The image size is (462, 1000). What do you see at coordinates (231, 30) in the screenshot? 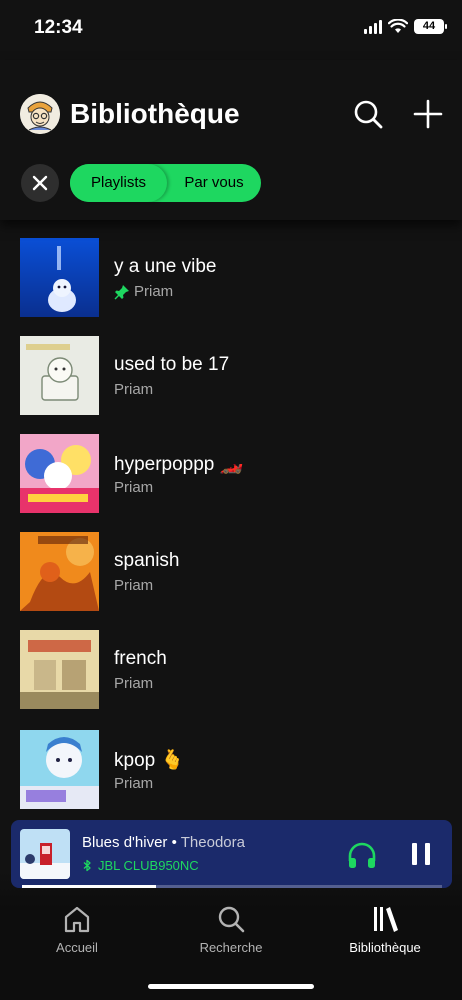
I see `status-bar: 12:34 44` at bounding box center [231, 30].